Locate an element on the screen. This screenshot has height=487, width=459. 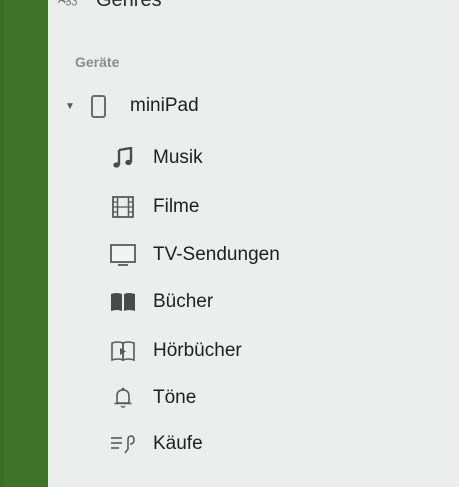
sidebar-item-hoerbuecher: Hörbücher is located at coordinates (175, 351).